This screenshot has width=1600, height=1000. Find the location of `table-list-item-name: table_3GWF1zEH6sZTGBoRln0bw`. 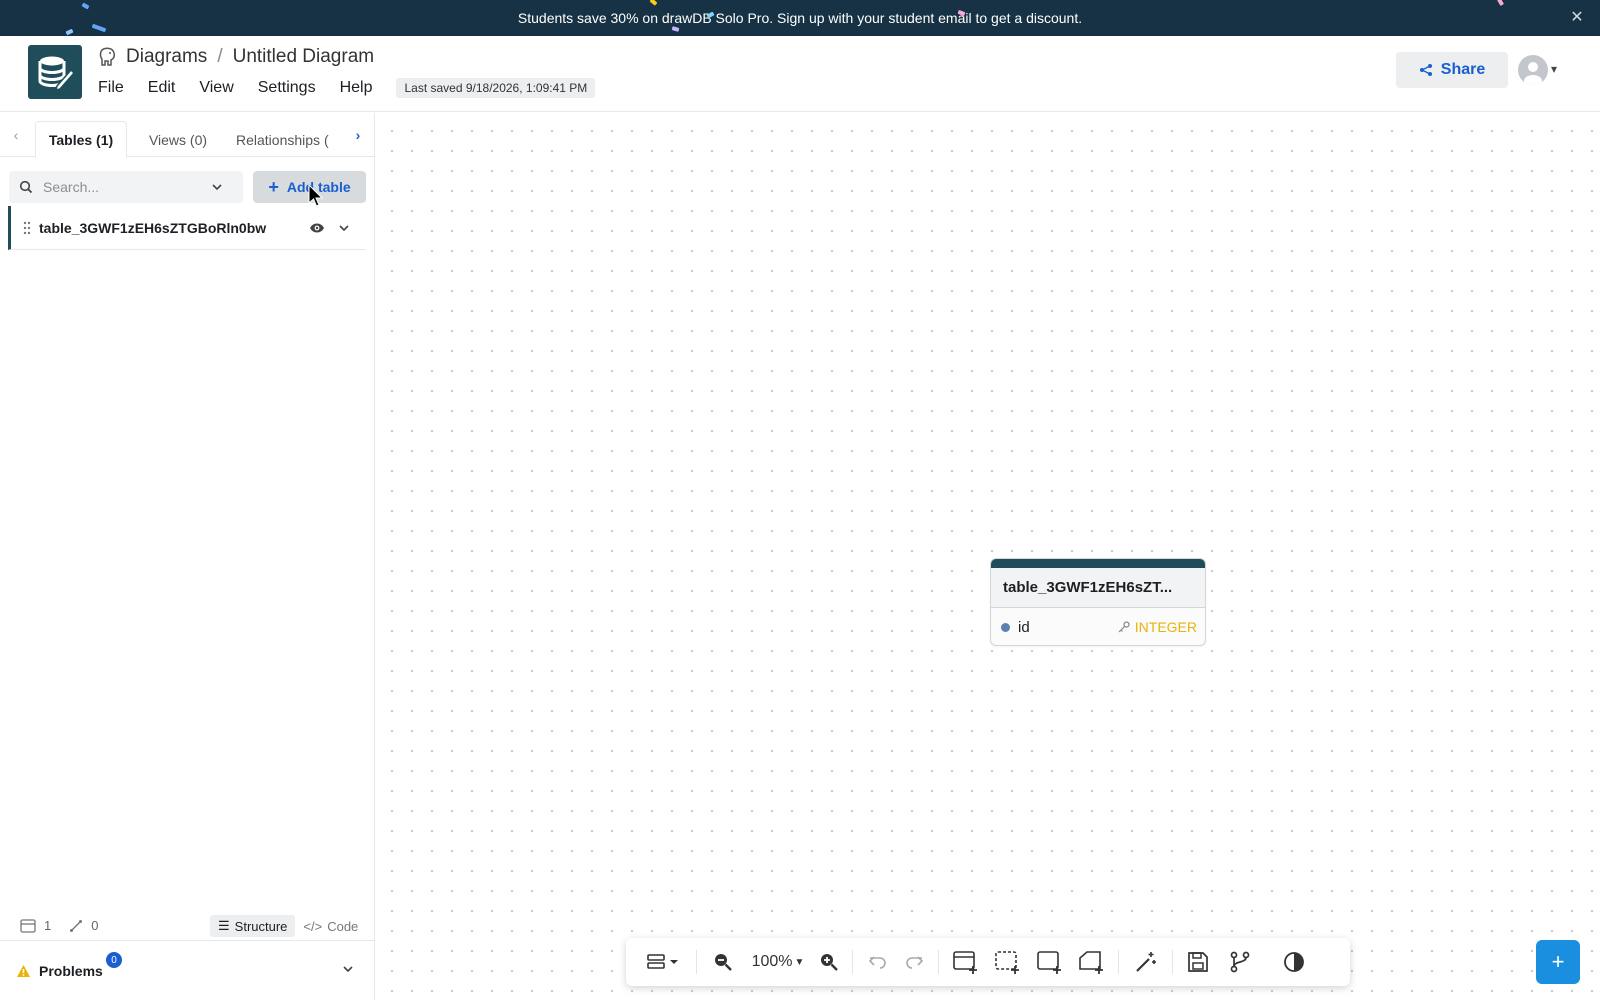

table-list-item-name: table_3GWF1zEH6sZTGBoRln0bw is located at coordinates (153, 227).